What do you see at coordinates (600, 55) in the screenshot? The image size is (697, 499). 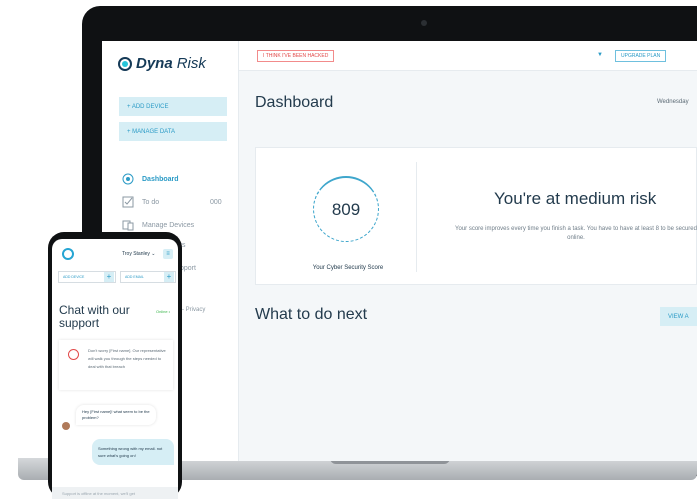 I see `chevron-down-icon: ▼` at bounding box center [600, 55].